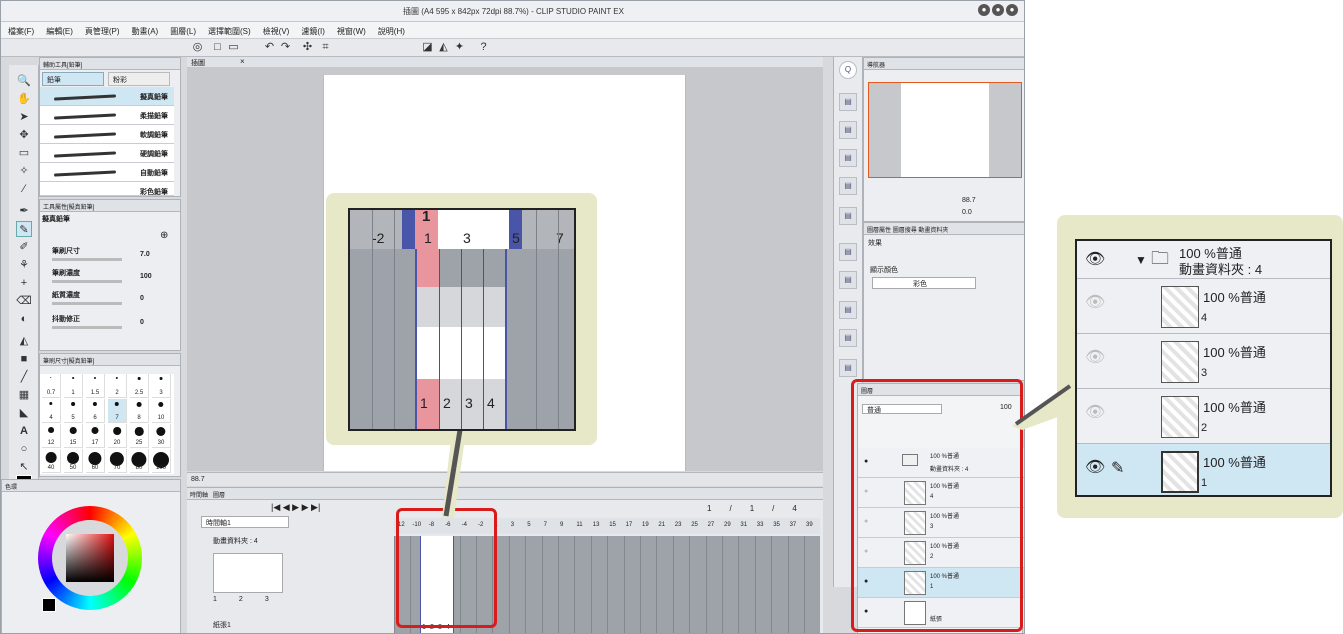 This screenshot has height=634, width=1343. Describe the element at coordinates (73, 411) in the screenshot. I see `brush-size-cell: 5` at that location.